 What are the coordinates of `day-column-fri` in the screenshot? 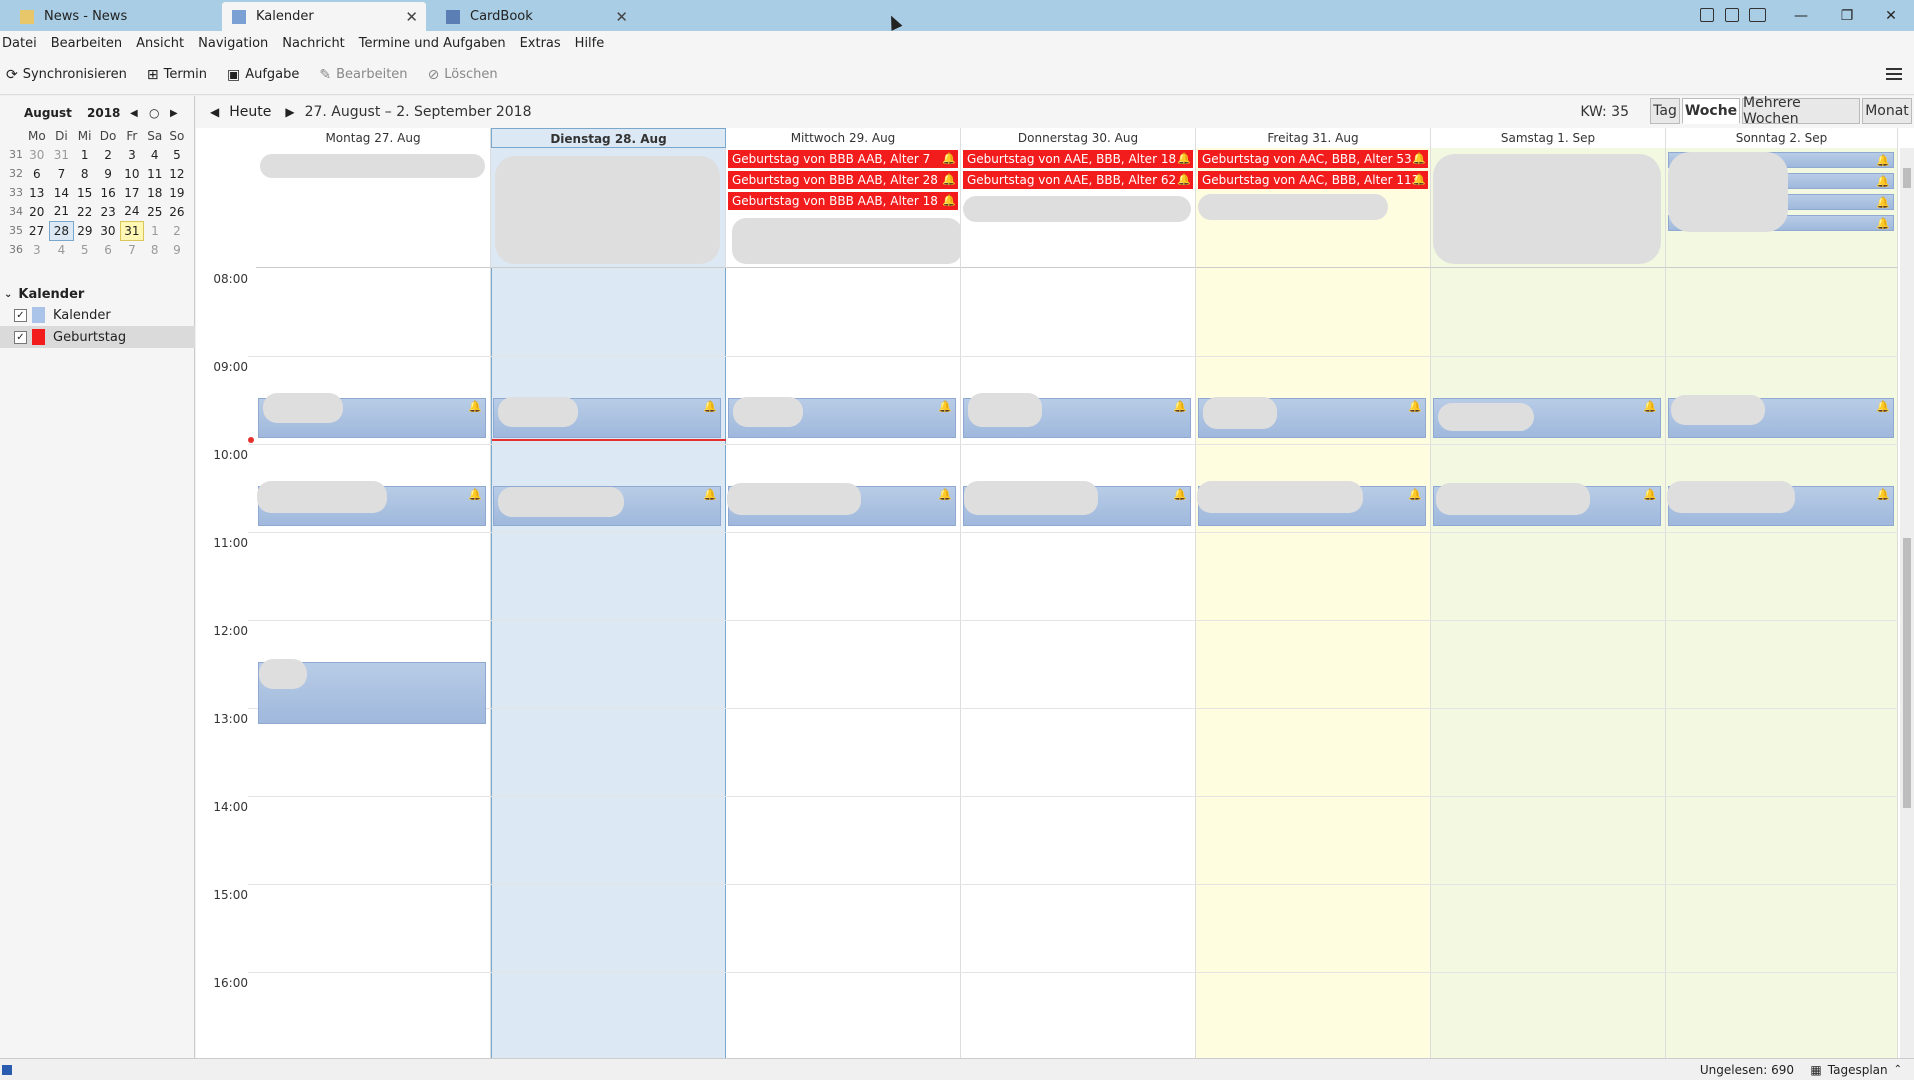 It's located at (1313, 663).